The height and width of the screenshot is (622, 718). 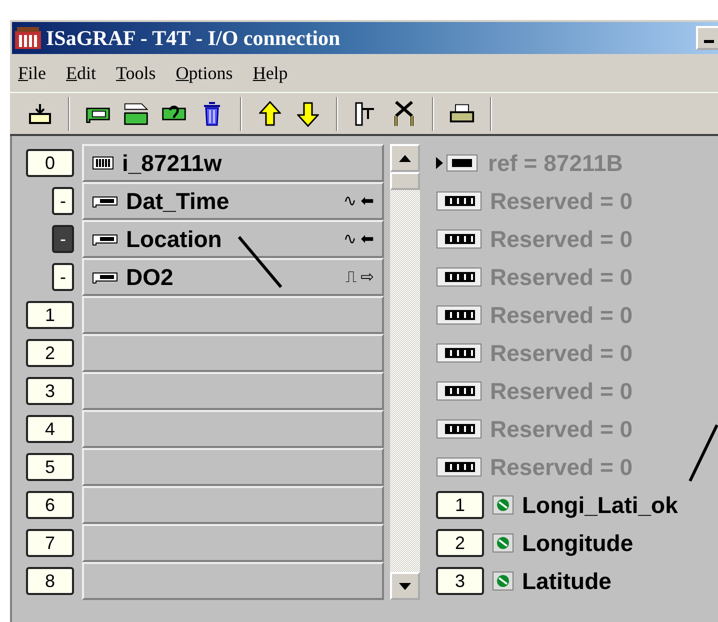 I want to click on up-triangle-icon, so click(x=405, y=158).